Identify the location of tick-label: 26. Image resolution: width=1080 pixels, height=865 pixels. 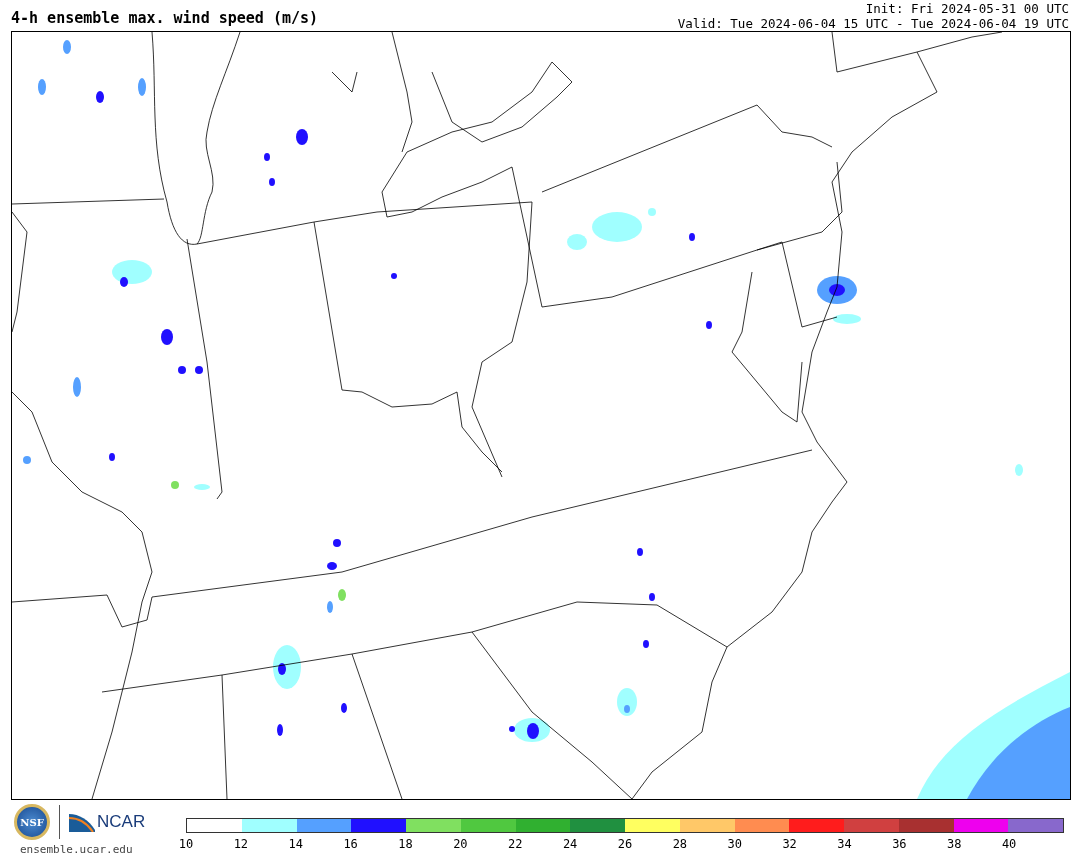
(625, 844).